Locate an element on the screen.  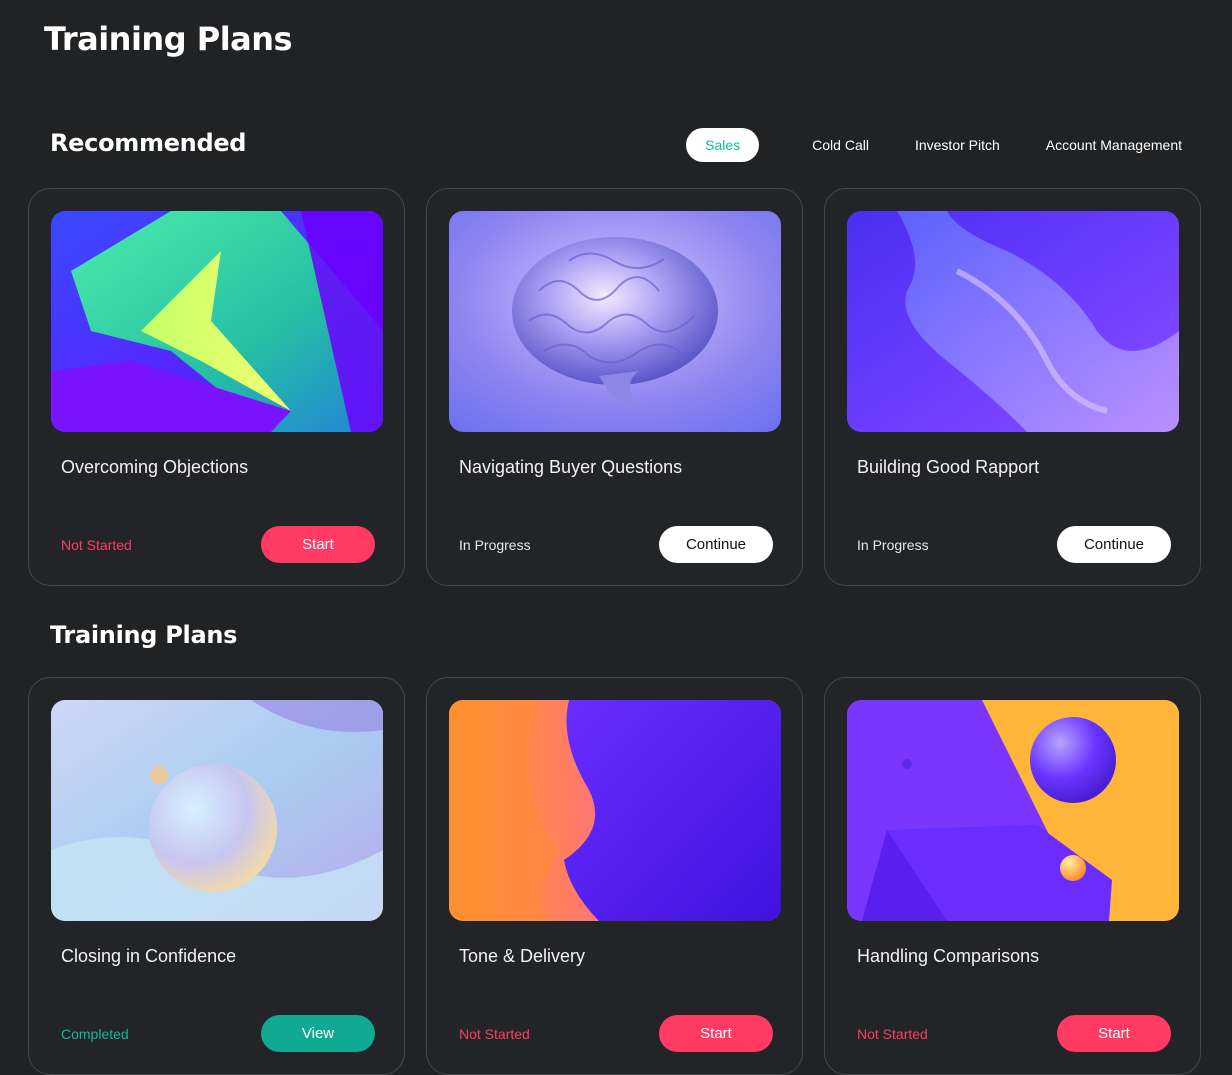
filter-chip-account-management: Account Management is located at coordinates (1114, 145).